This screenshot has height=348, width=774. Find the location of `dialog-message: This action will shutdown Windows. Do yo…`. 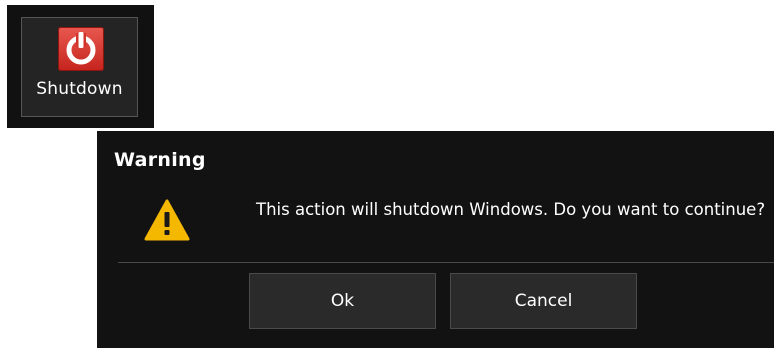

dialog-message: This action will shutdown Windows. Do yo… is located at coordinates (511, 209).